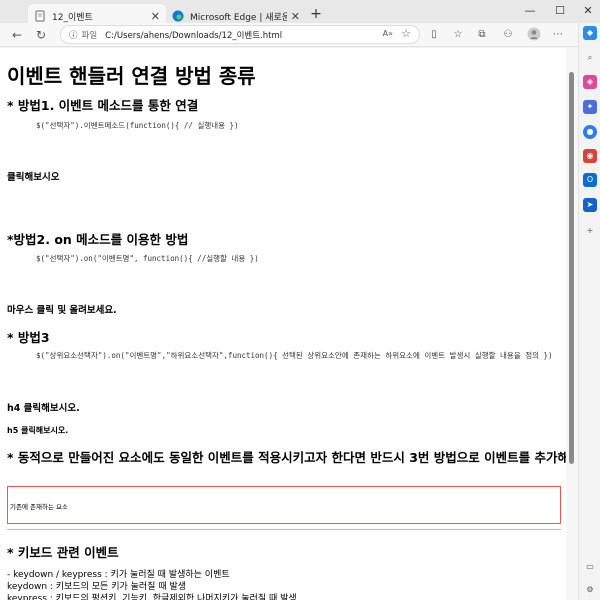 The height and width of the screenshot is (600, 600). What do you see at coordinates (43, 407) in the screenshot?
I see `h4-click-target: h4 클릭해보시오.` at bounding box center [43, 407].